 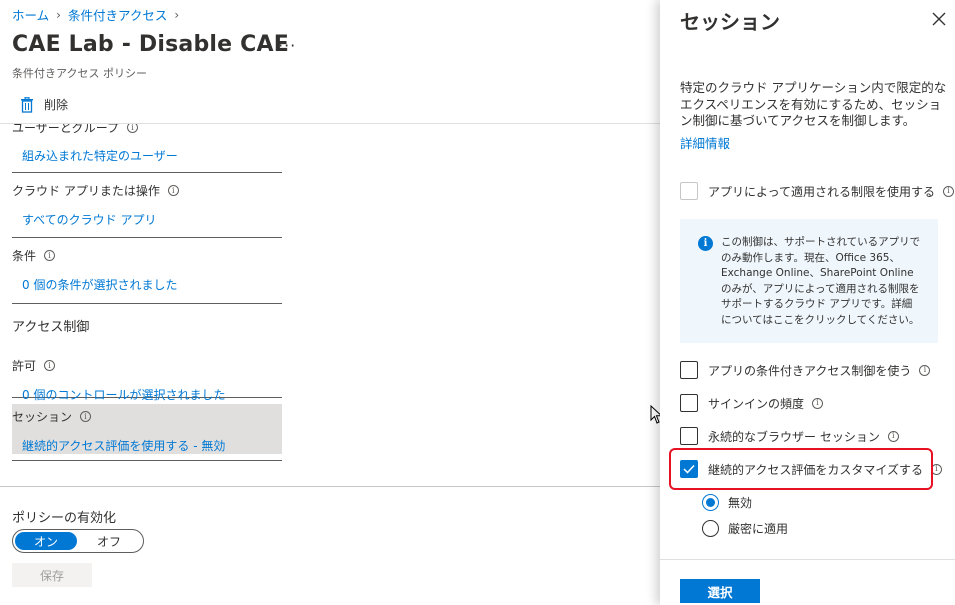 I want to click on option-label: アプリの条件付きアクセス制御を使う, so click(x=810, y=370).